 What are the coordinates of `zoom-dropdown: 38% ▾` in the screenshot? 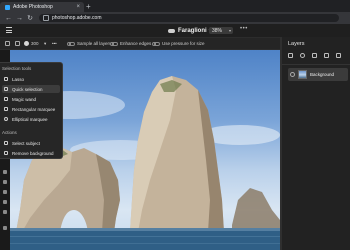 It's located at (221, 30).